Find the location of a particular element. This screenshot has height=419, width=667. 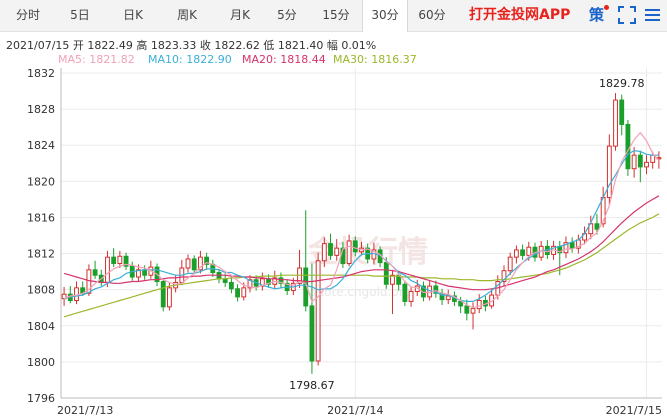

watermark-subtext: quote.cngold.org is located at coordinates (360, 292).